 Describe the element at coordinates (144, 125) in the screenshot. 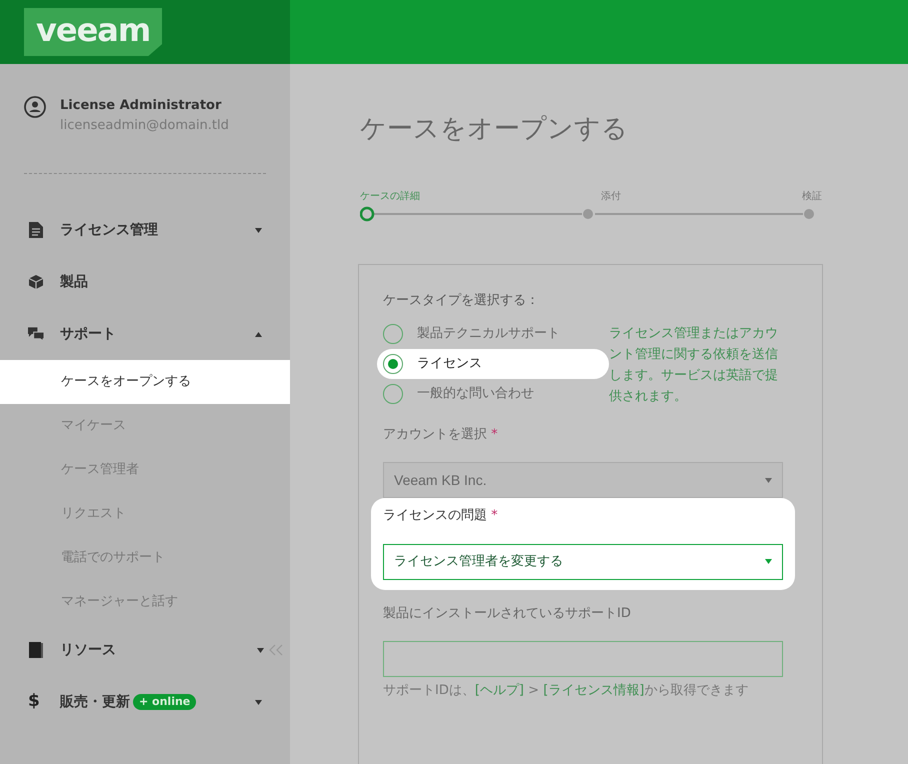

I see `user-email: licenseadmin@domain.tld` at that location.